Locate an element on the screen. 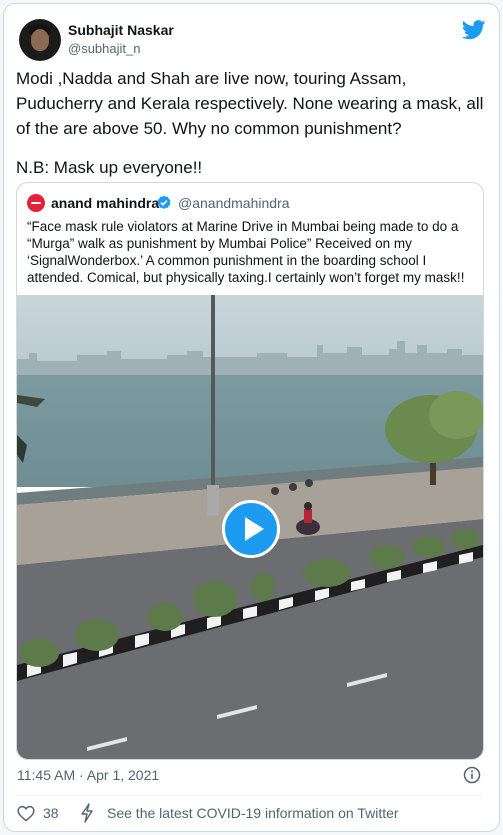  quoted-author-handle: @anandmahindra is located at coordinates (234, 203).